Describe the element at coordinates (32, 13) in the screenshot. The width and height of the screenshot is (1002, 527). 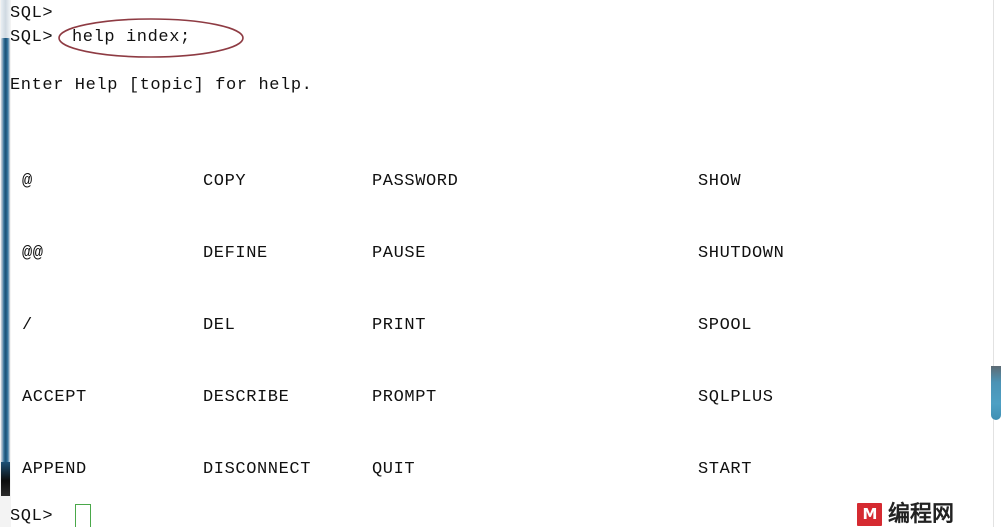
I see `sql-prompt-line-1: SQL>` at that location.